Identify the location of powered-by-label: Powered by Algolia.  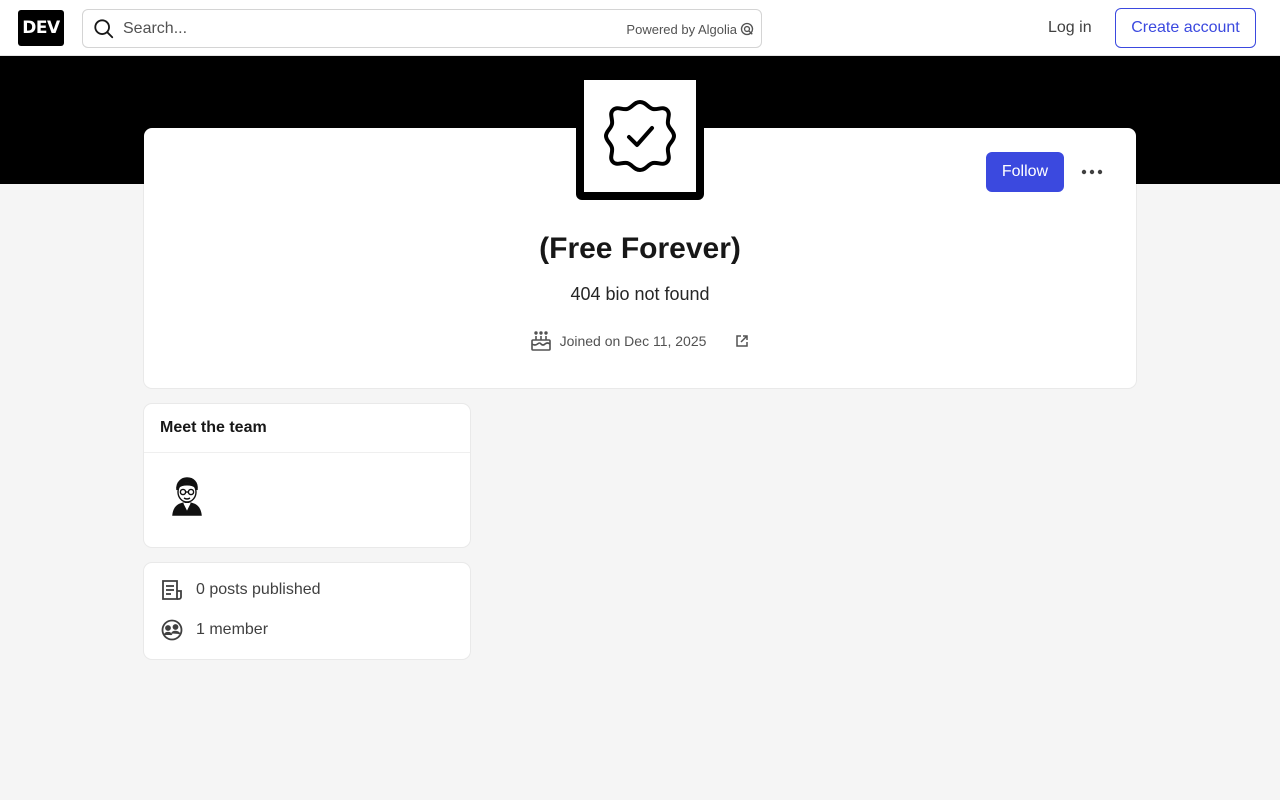
(681, 29).